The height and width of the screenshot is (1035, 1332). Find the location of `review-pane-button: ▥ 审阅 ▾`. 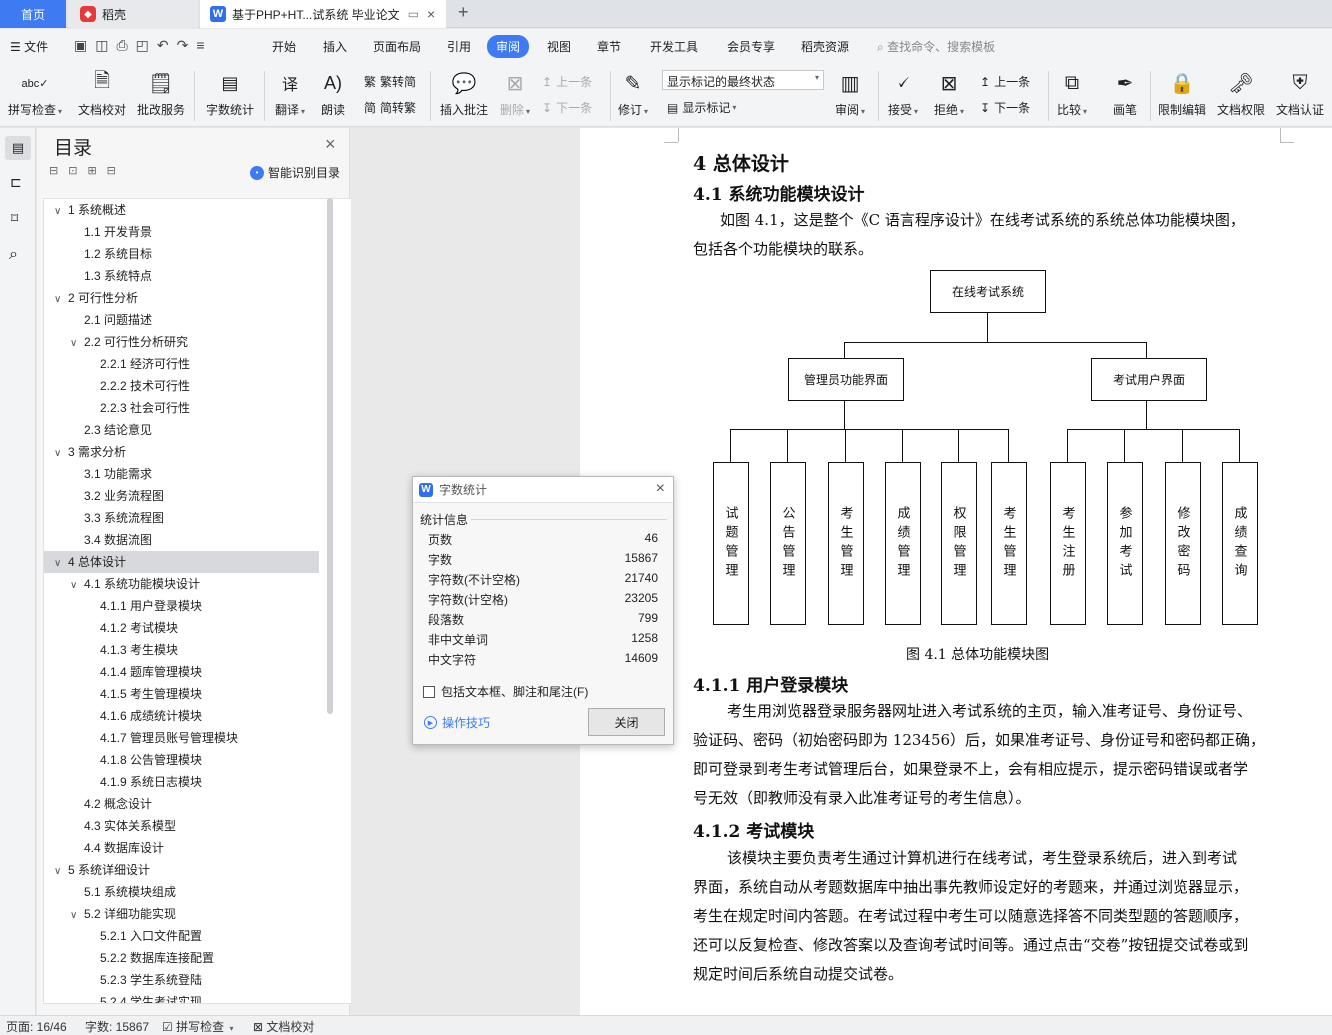

review-pane-button: ▥ 审阅 ▾ is located at coordinates (850, 93).